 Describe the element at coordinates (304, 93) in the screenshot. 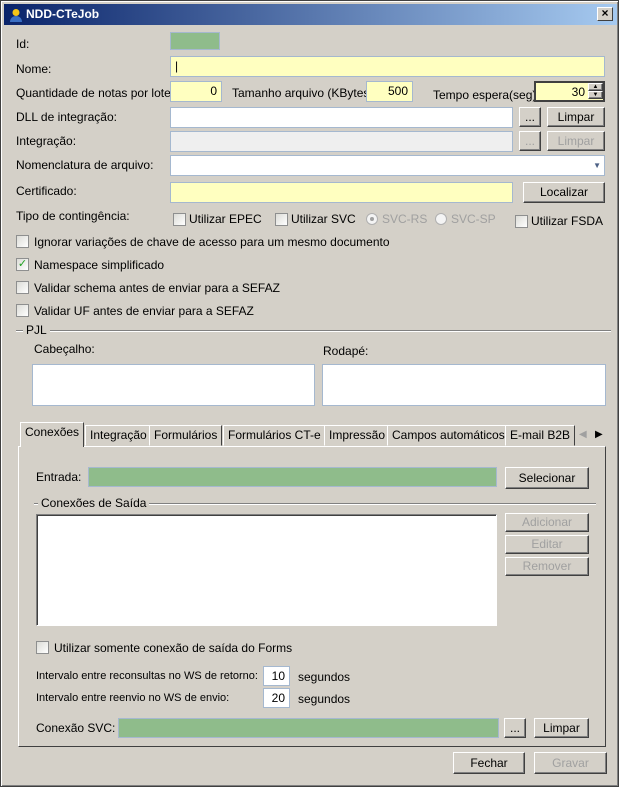

I see `tamanho-label: Tamanho arquivo (KBytes):` at that location.